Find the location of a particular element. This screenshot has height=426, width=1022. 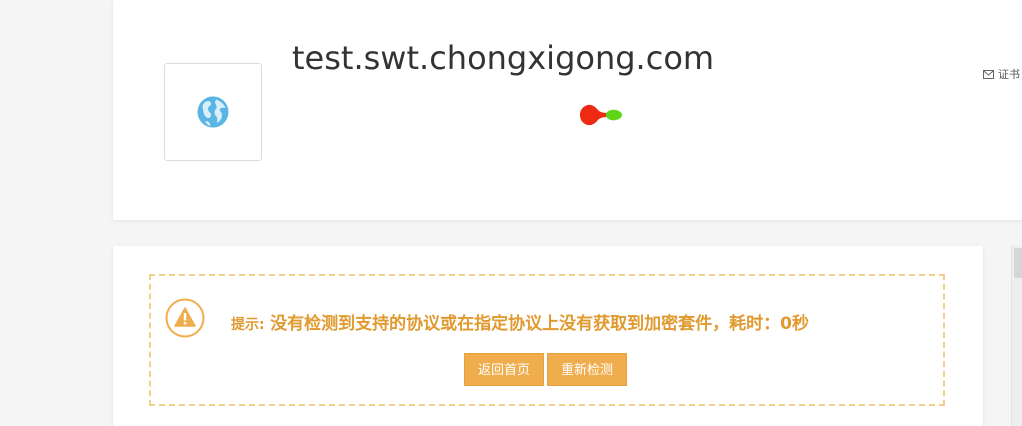

scrollbar-thumb is located at coordinates (1018, 263).